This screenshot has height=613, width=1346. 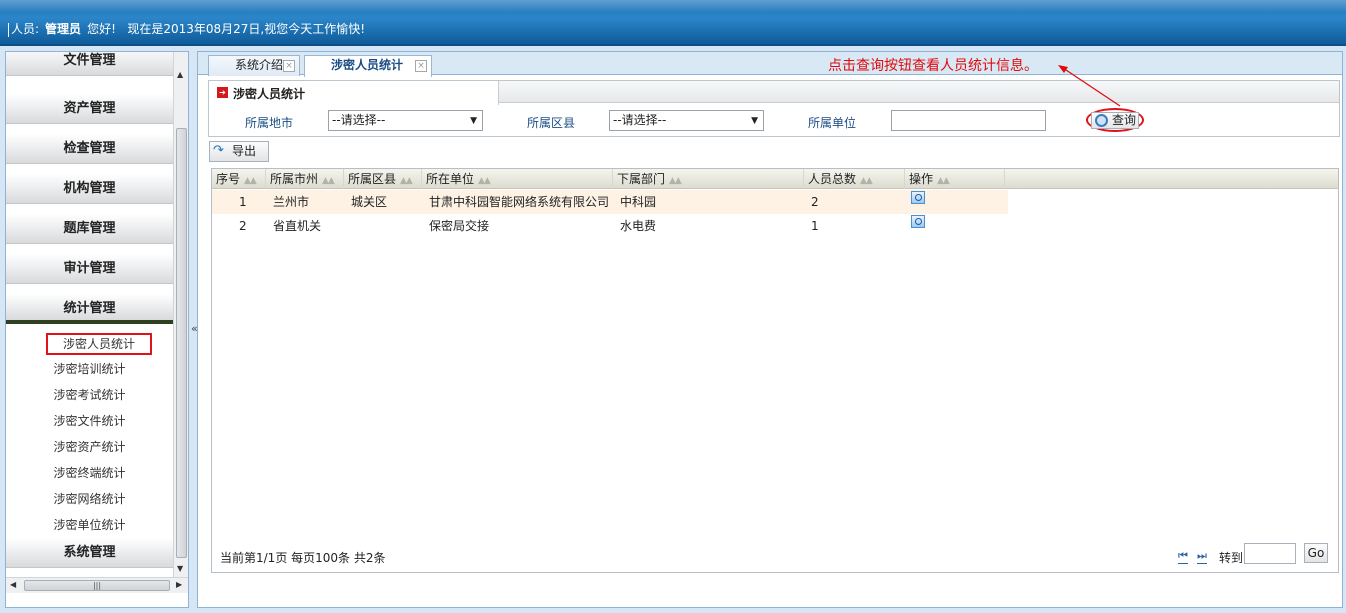 What do you see at coordinates (1202, 556) in the screenshot?
I see `last-page-icon: ⏭` at bounding box center [1202, 556].